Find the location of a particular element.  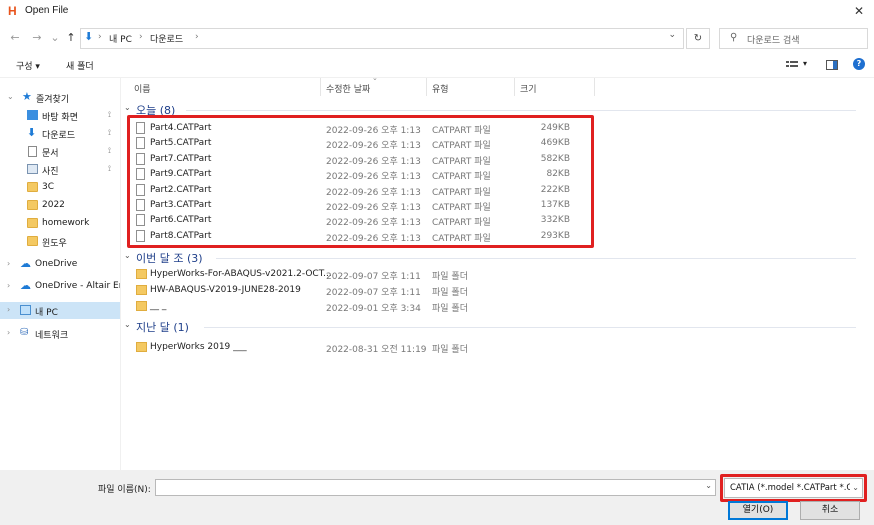

sidebar-item-label: 문서 is located at coordinates (50, 154).